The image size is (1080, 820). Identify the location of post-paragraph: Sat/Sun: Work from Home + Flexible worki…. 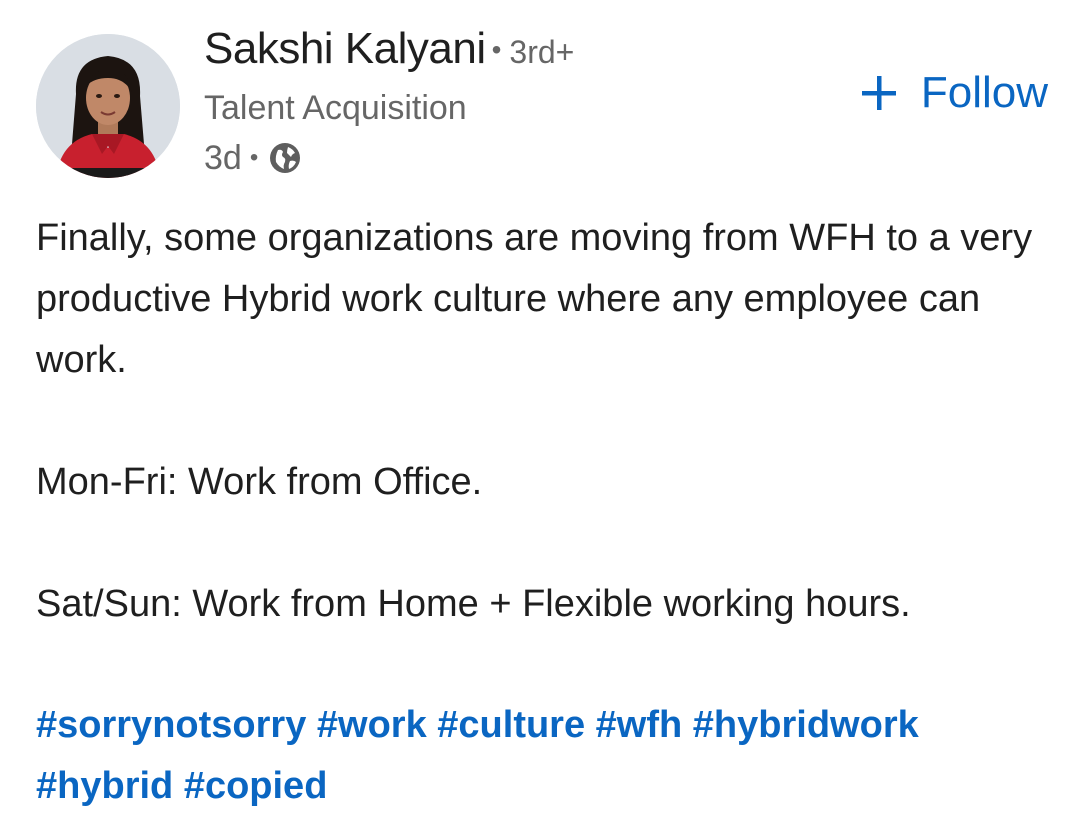
(473, 604).